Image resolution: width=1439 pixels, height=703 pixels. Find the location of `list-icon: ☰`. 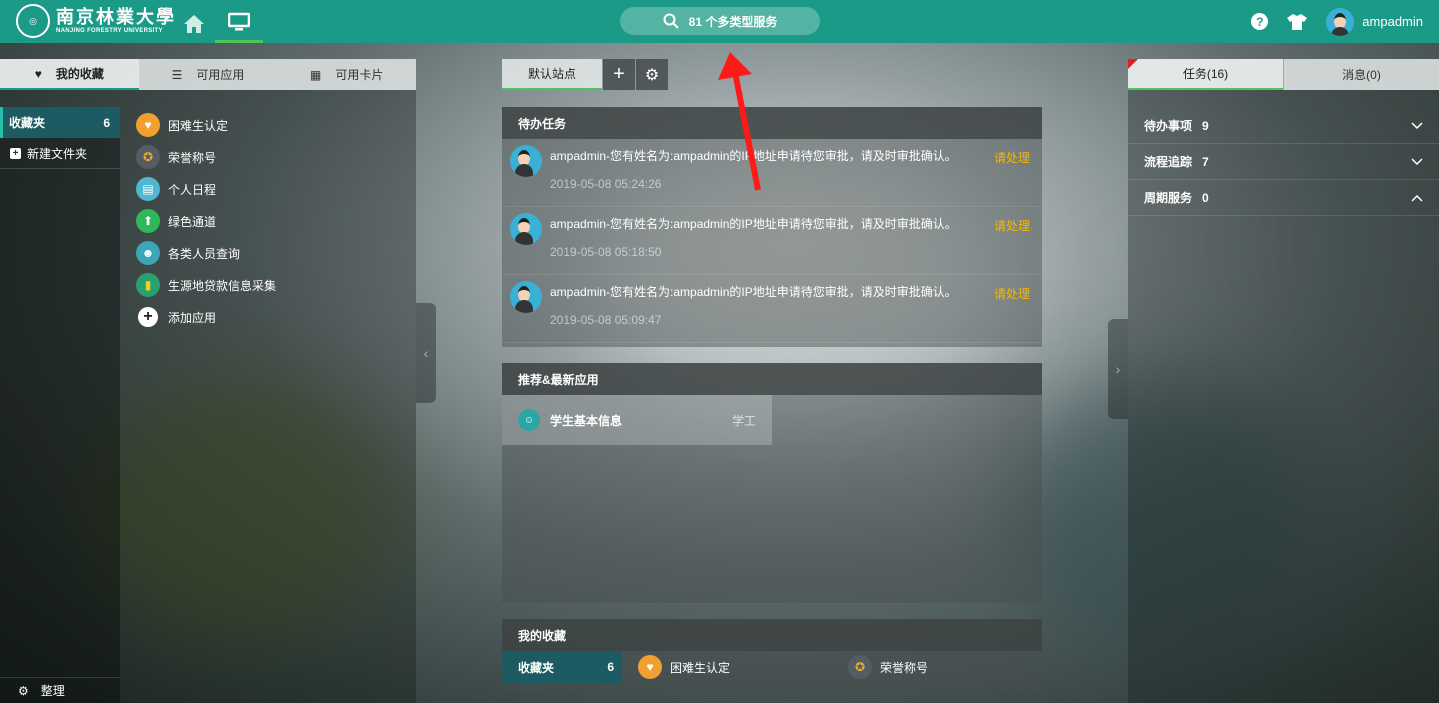

list-icon: ☰ is located at coordinates (177, 74).